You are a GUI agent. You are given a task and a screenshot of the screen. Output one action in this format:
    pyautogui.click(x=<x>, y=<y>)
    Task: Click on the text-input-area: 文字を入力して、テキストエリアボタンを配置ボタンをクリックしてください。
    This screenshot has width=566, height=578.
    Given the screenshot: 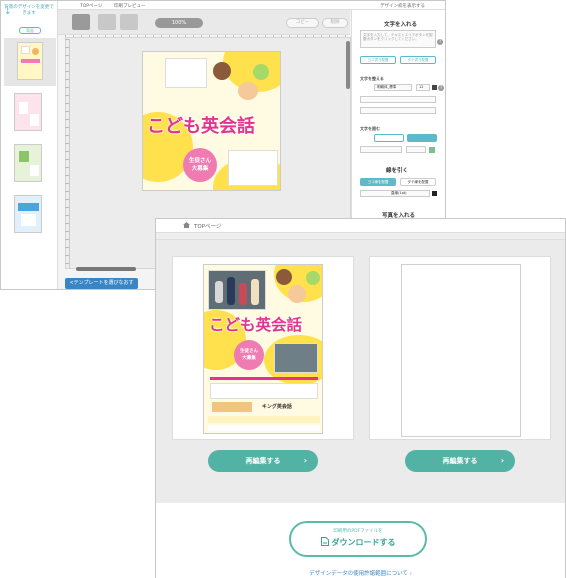 What is the action you would take?
    pyautogui.click(x=398, y=39)
    